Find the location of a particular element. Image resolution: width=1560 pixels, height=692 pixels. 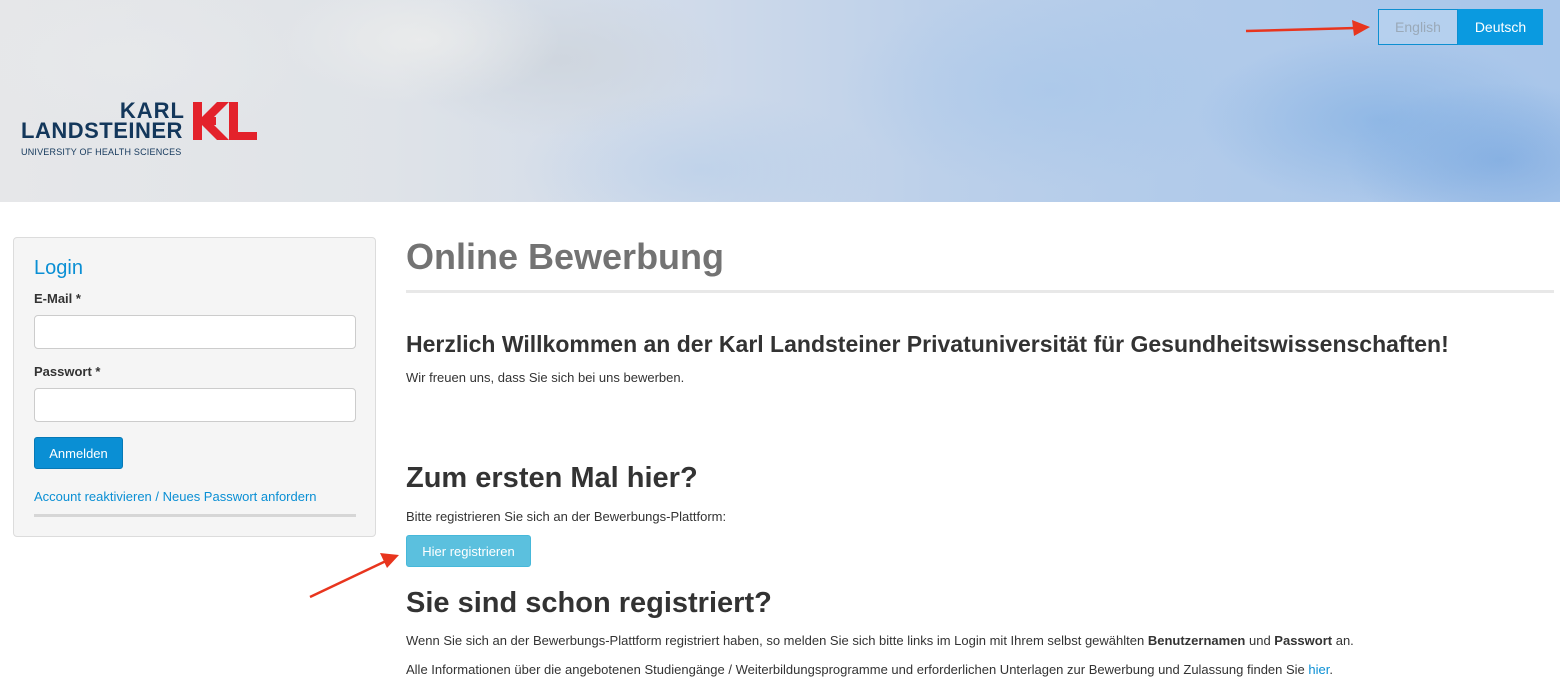

language-english-button: English is located at coordinates (1418, 27).